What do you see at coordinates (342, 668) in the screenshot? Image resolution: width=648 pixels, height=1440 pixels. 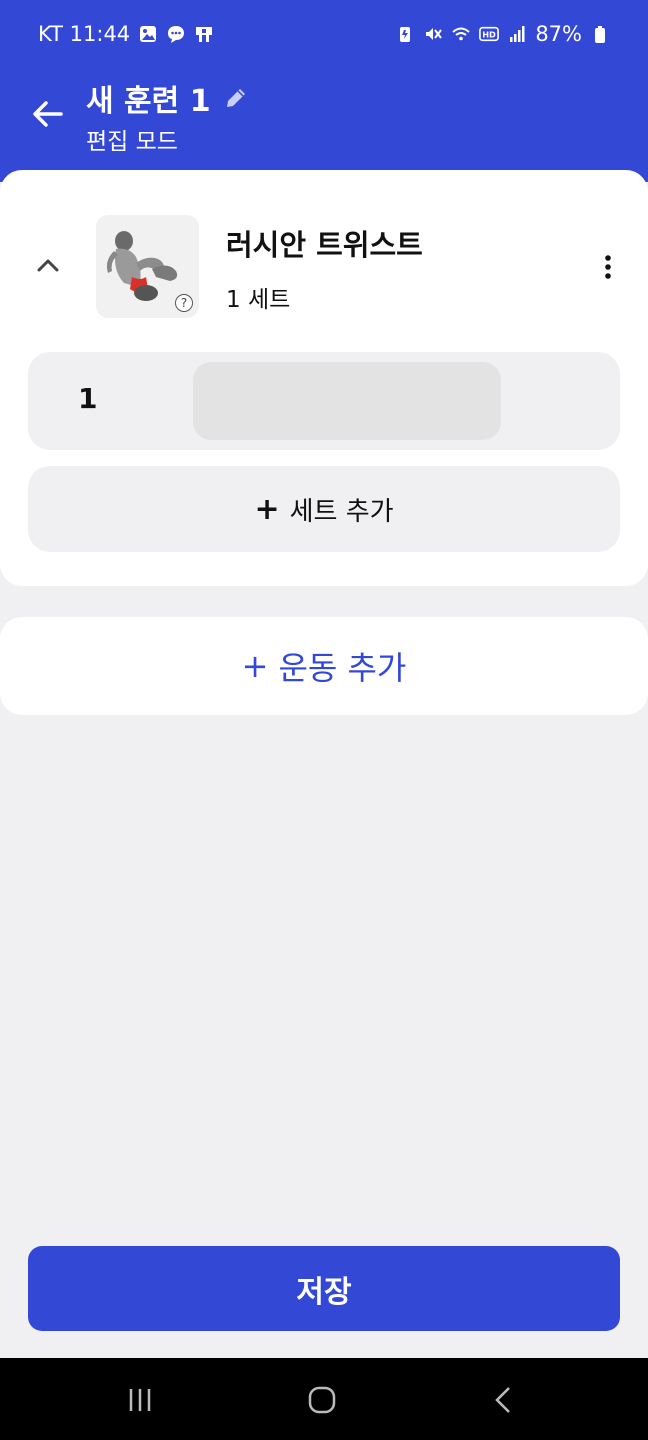 I see `add-exercise-label: 운동 추가` at bounding box center [342, 668].